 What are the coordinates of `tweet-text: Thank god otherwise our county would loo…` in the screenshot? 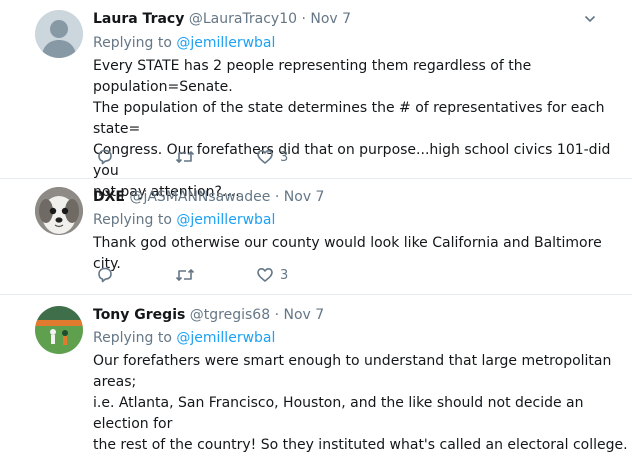 It's located at (358, 254).